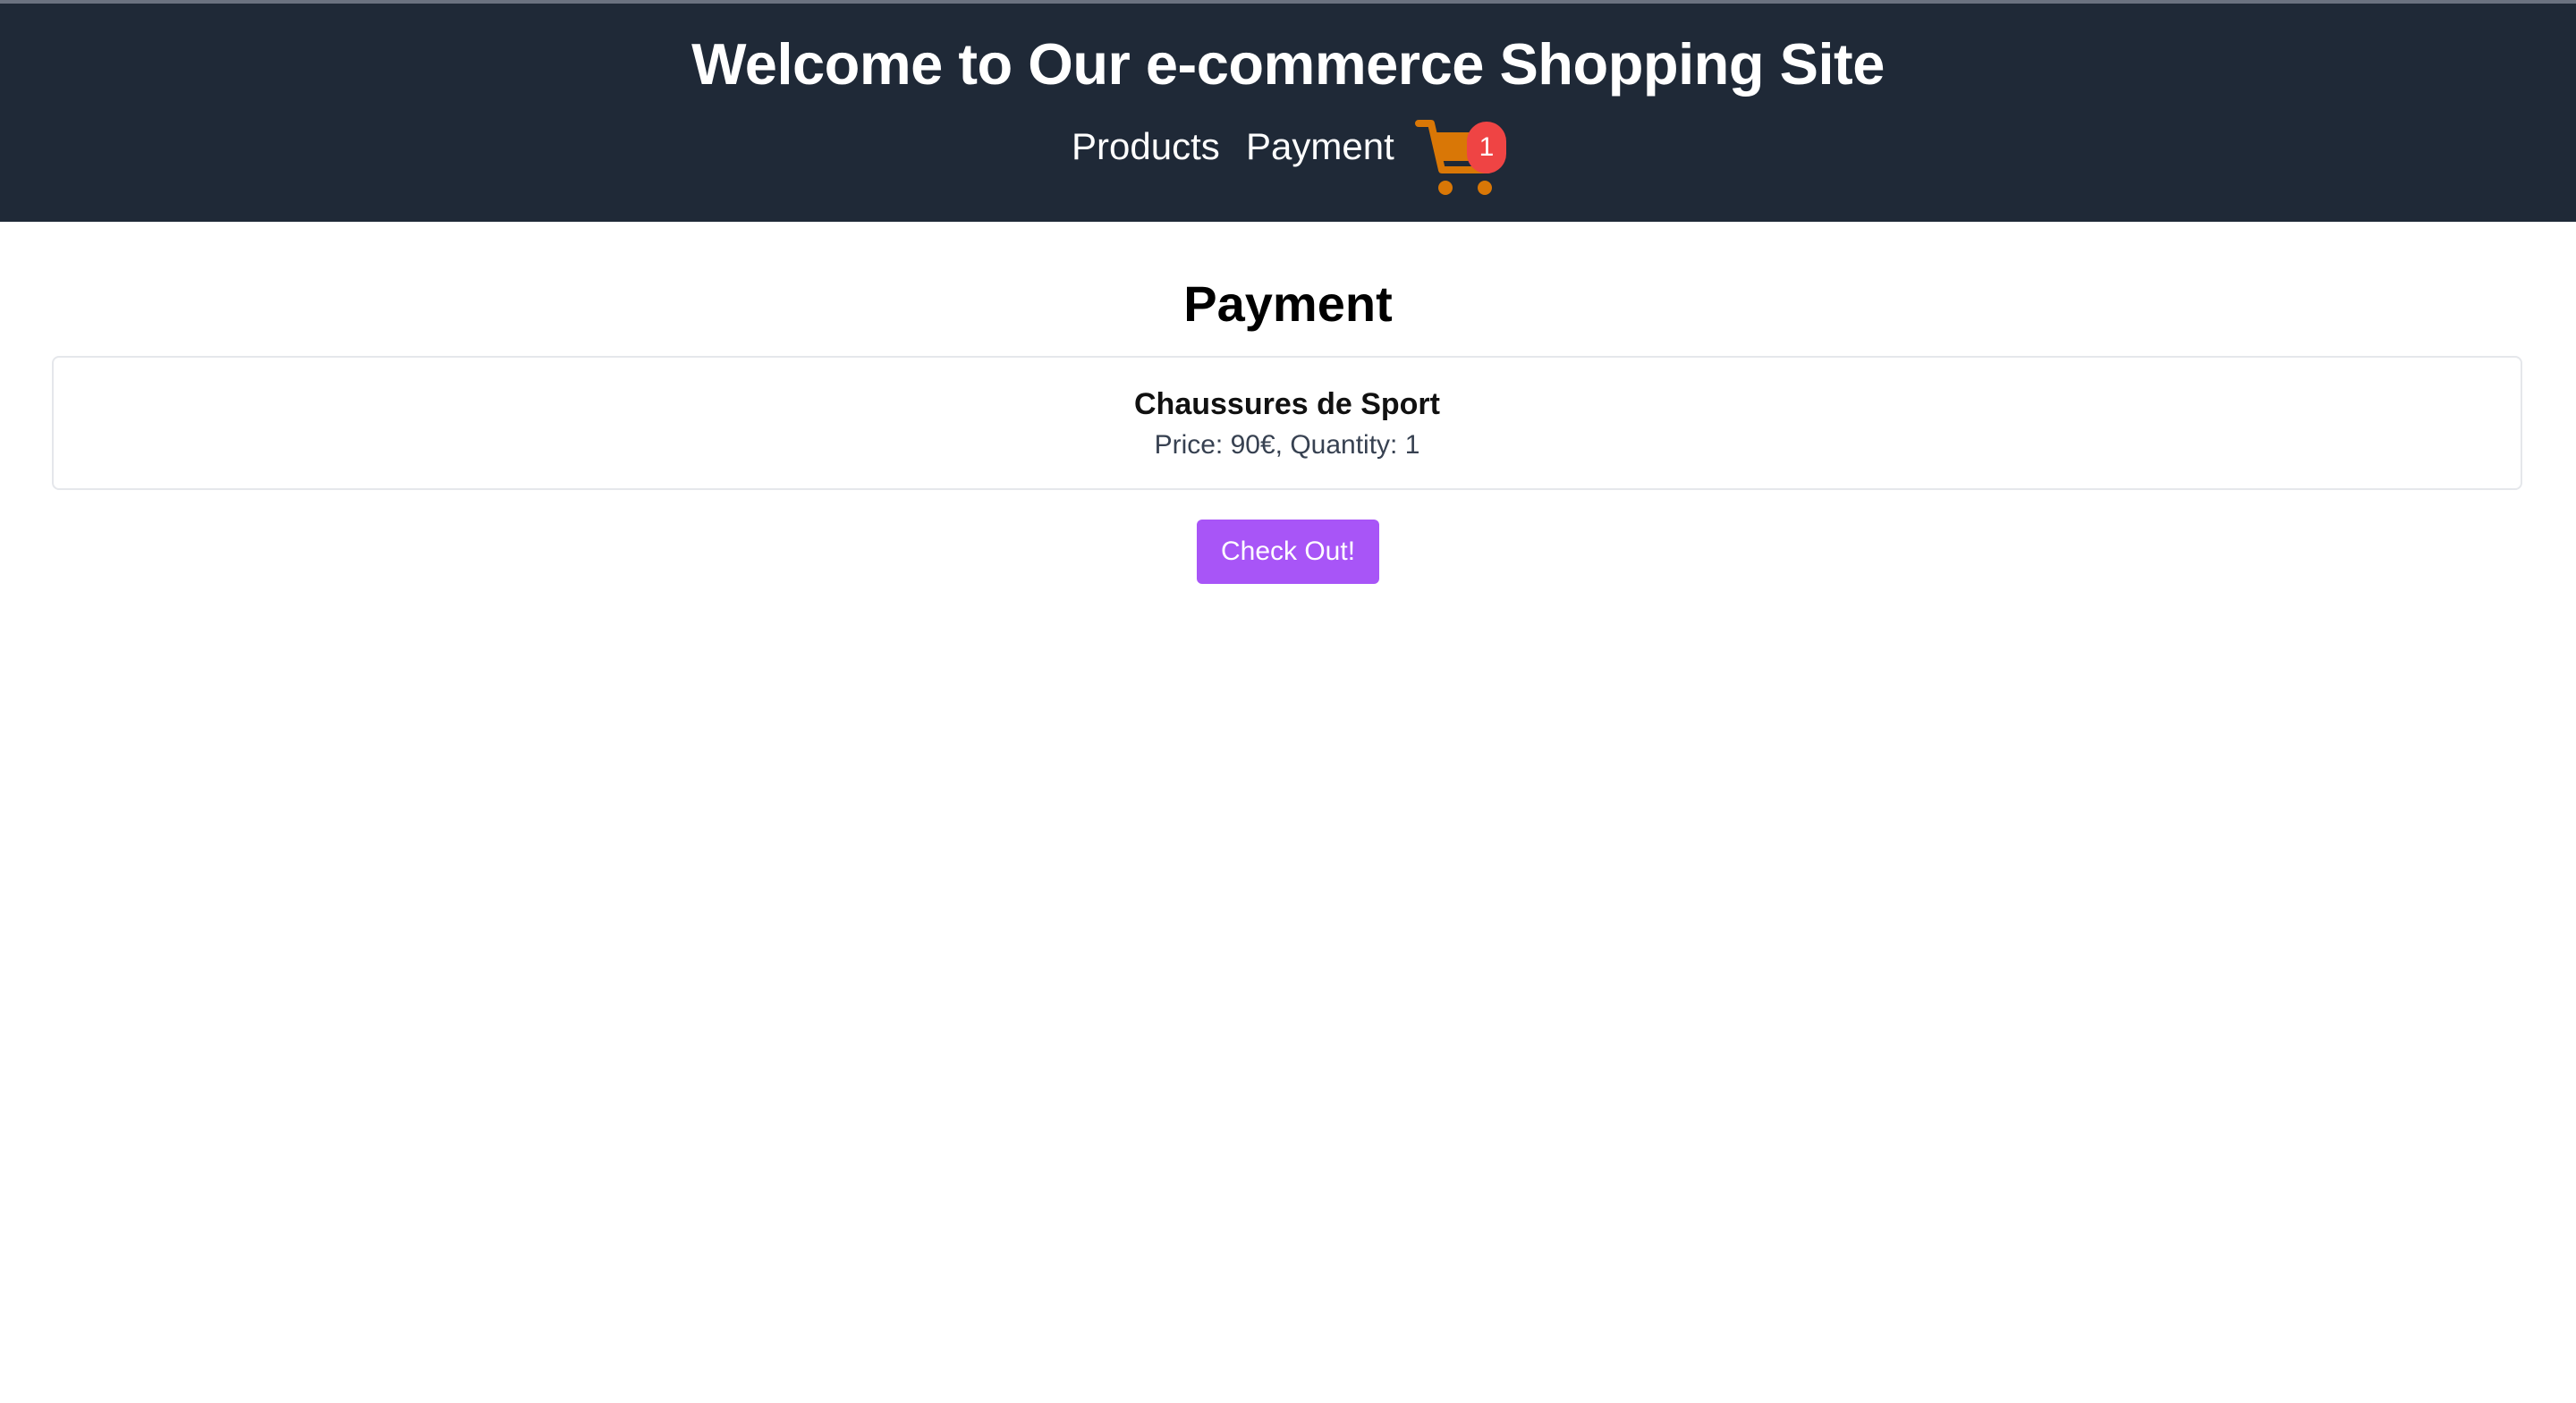  What do you see at coordinates (1146, 147) in the screenshot?
I see `nav-link-products: Products` at bounding box center [1146, 147].